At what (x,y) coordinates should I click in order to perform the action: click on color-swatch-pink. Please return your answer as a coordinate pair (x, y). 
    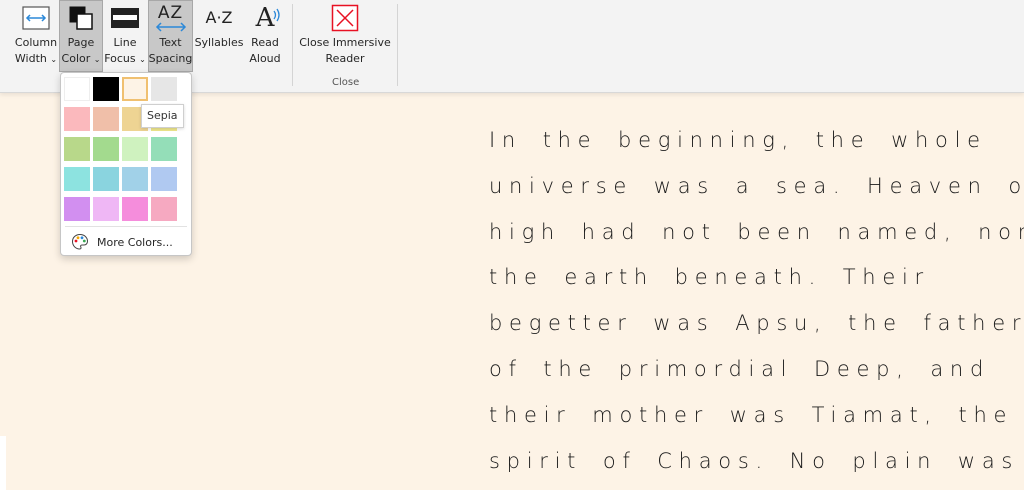
    Looking at the image, I should click on (77, 119).